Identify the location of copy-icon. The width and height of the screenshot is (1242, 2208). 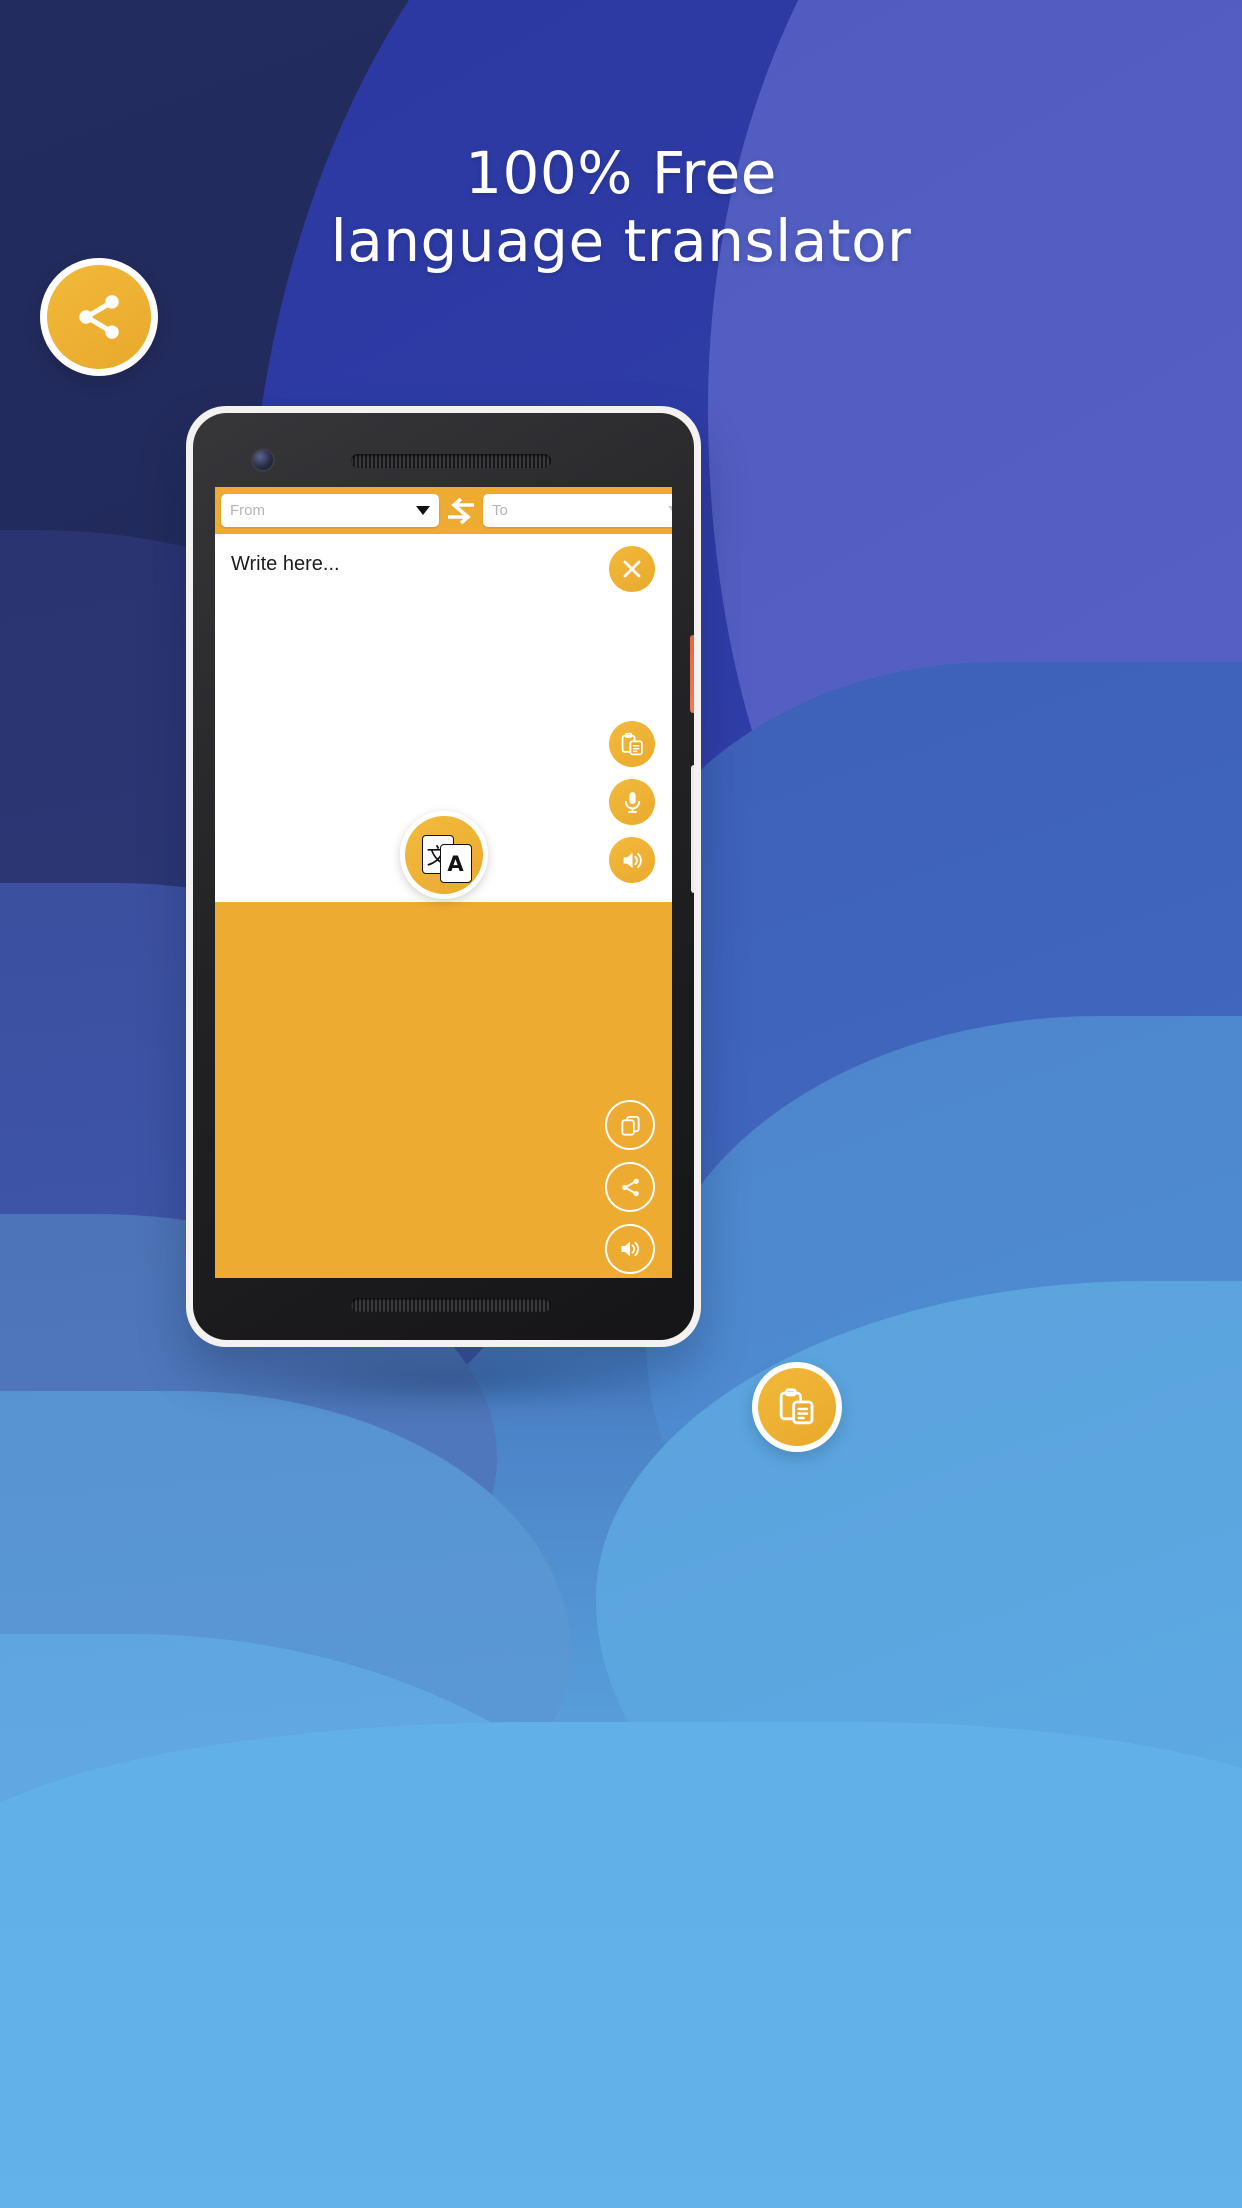
(630, 1125).